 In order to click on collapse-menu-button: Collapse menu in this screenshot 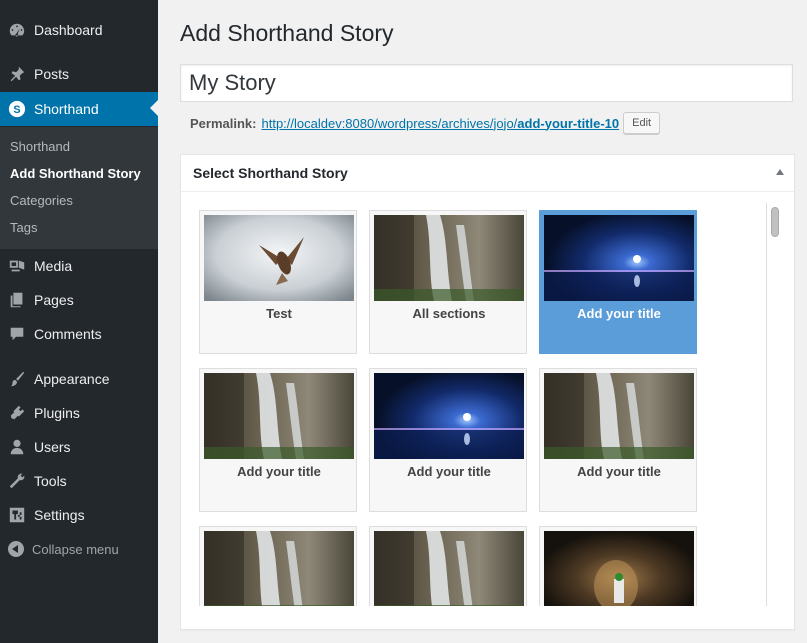, I will do `click(79, 549)`.